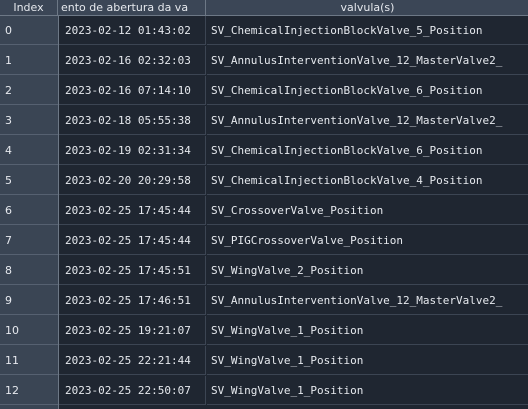 The image size is (528, 409). Describe the element at coordinates (132, 60) in the screenshot. I see `opening-time-cell: 2023-02-16 02:32:03` at that location.